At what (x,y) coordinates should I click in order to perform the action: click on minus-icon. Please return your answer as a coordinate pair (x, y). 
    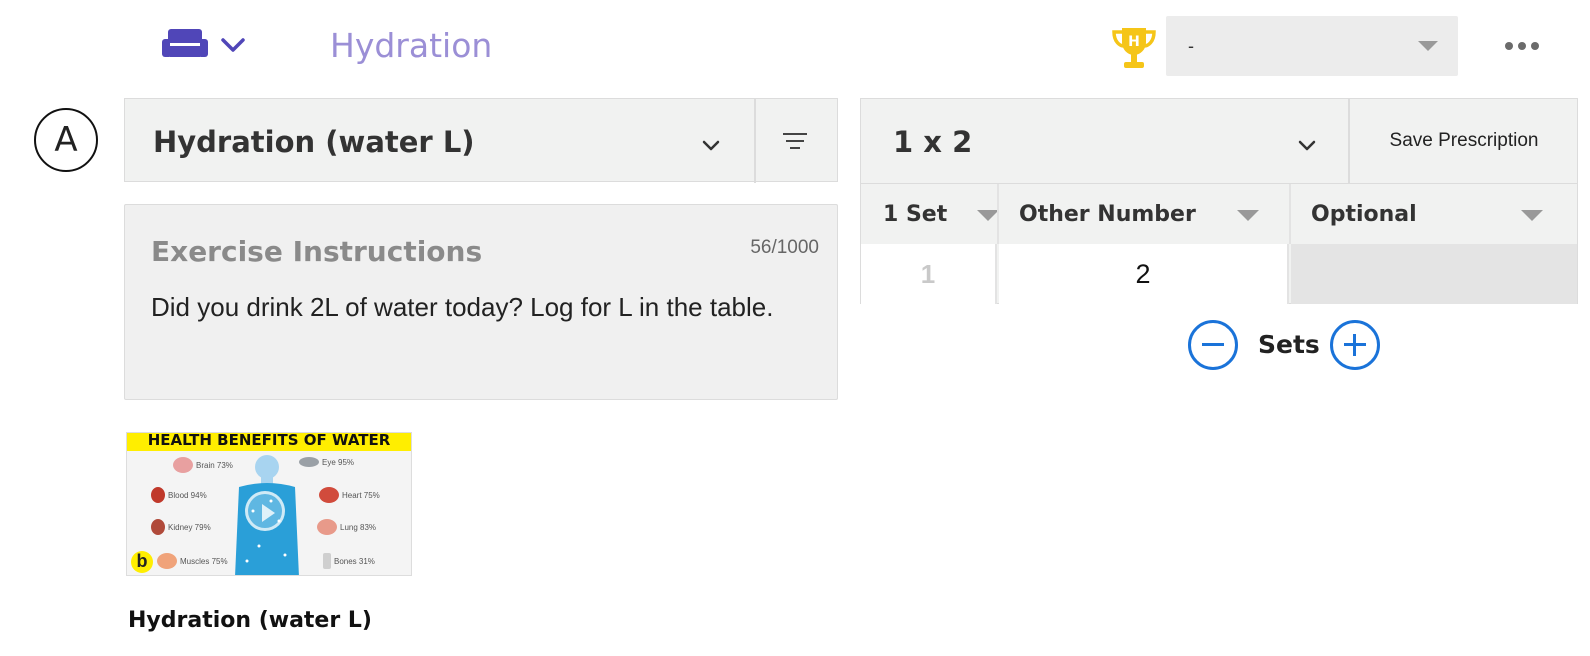
    Looking at the image, I should click on (1213, 344).